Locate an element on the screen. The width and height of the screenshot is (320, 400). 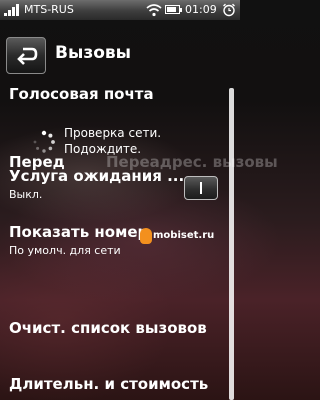
menu-item-clear-call-list: Очист. список вызовов is located at coordinates (108, 328).